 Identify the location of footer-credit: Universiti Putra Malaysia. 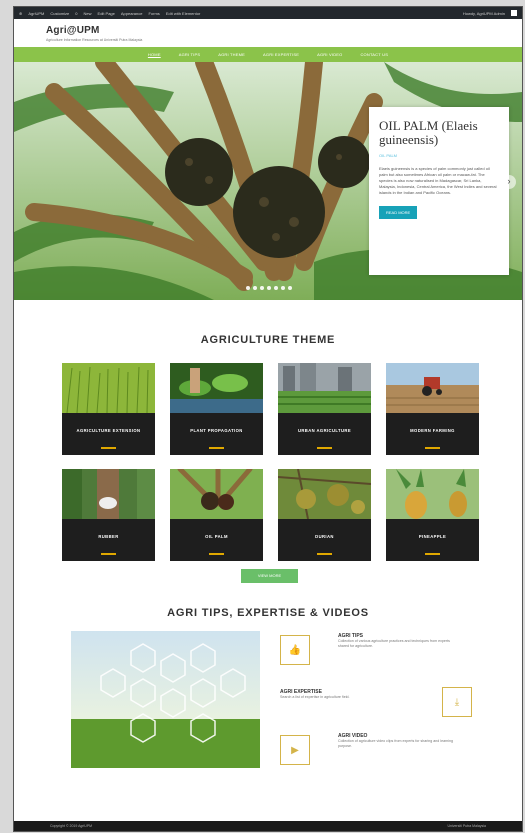
(466, 826).